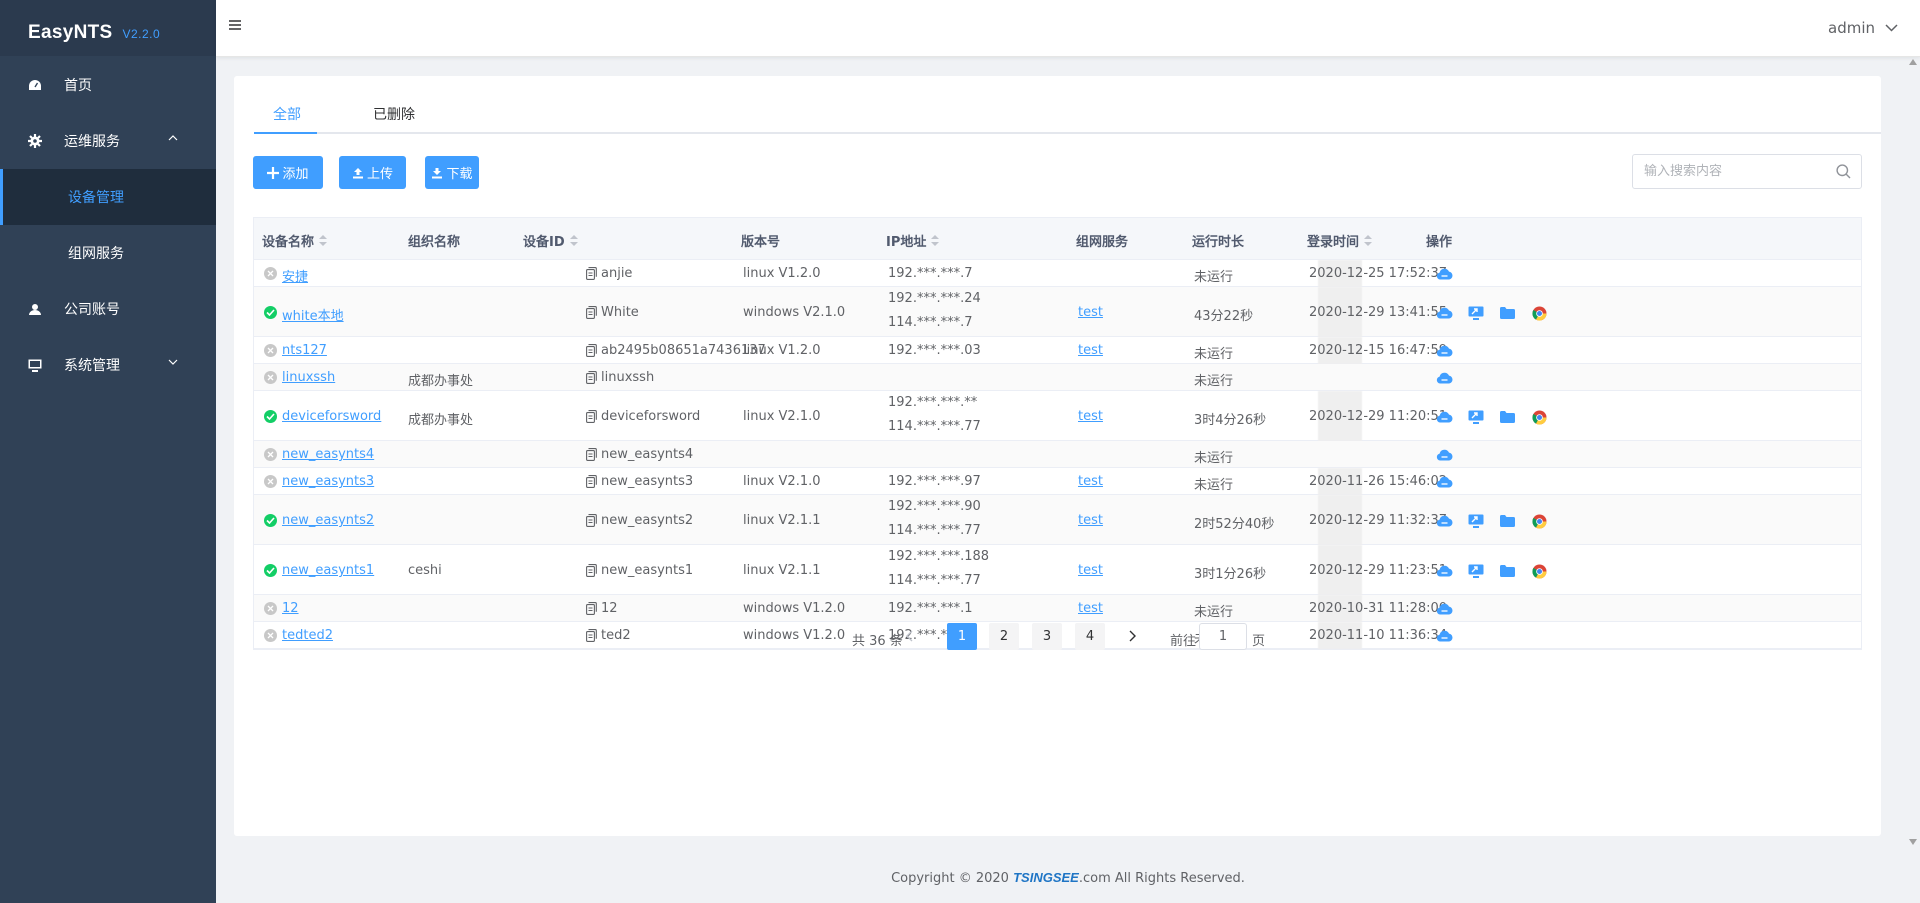  Describe the element at coordinates (1047, 636) in the screenshot. I see `page-3-button: 3` at that location.